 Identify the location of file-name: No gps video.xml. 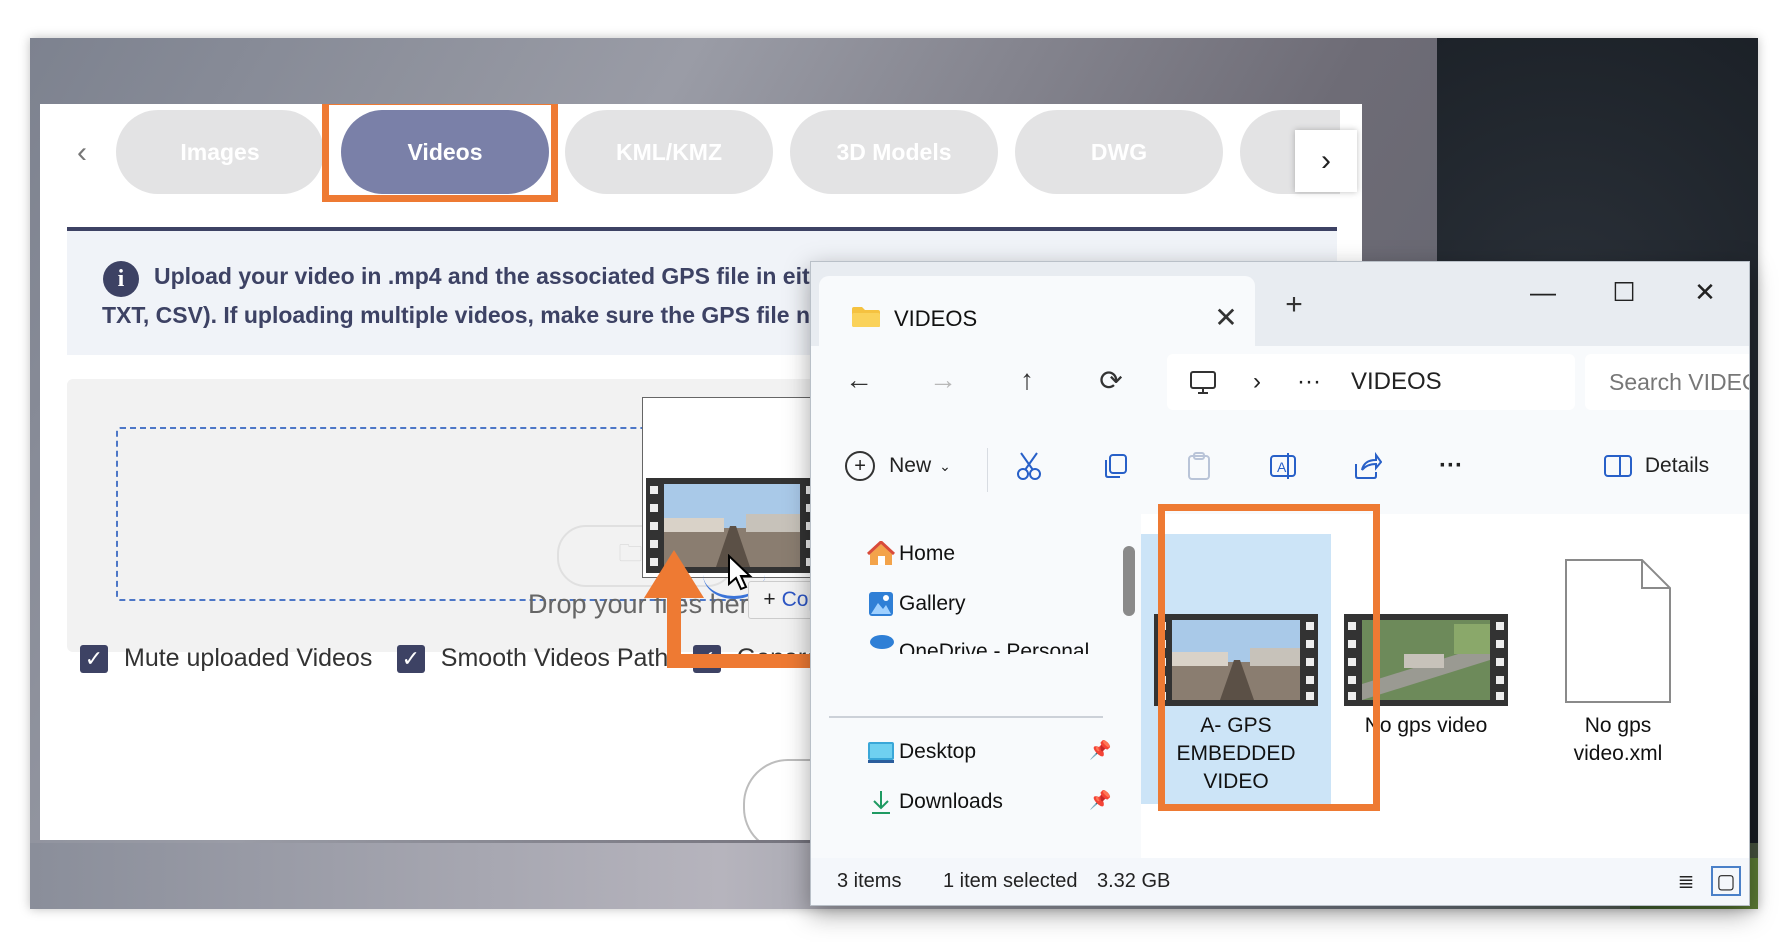
(1618, 739).